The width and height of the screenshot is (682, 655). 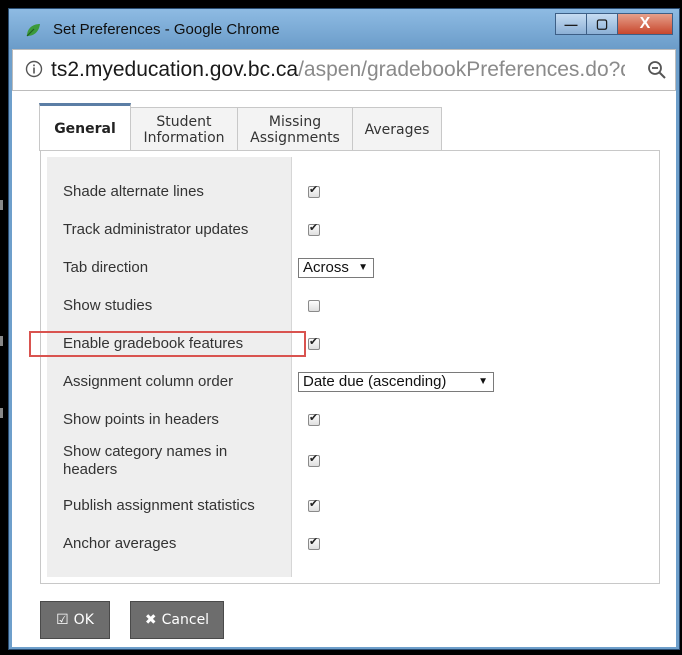 What do you see at coordinates (314, 306) in the screenshot?
I see `show-studies-checkbox` at bounding box center [314, 306].